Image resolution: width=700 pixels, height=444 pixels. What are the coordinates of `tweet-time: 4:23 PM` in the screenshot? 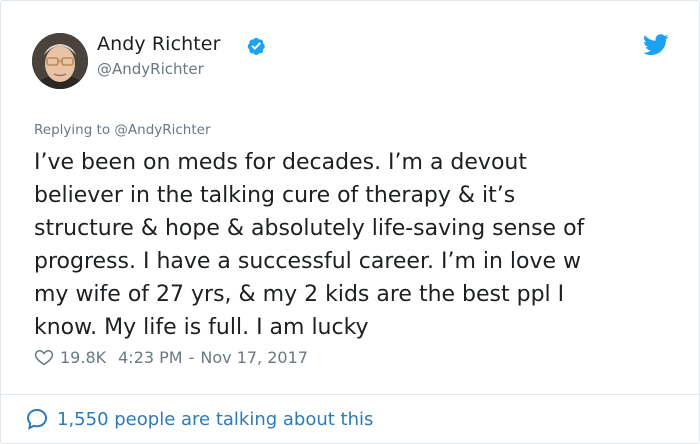 It's located at (150, 357).